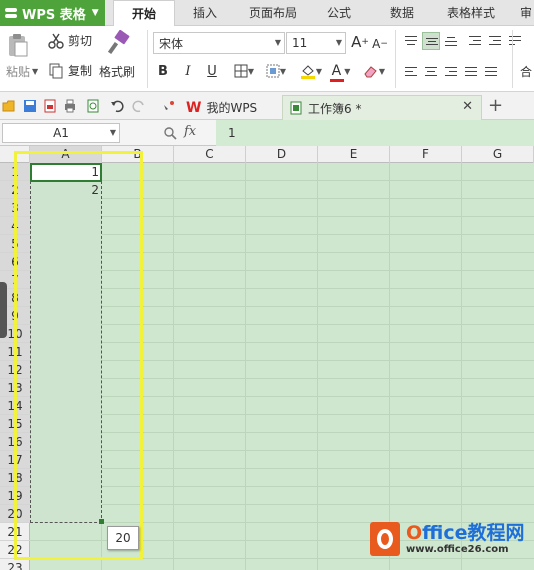 The image size is (534, 570). Describe the element at coordinates (336, 72) in the screenshot. I see `font-color-icon: A` at that location.